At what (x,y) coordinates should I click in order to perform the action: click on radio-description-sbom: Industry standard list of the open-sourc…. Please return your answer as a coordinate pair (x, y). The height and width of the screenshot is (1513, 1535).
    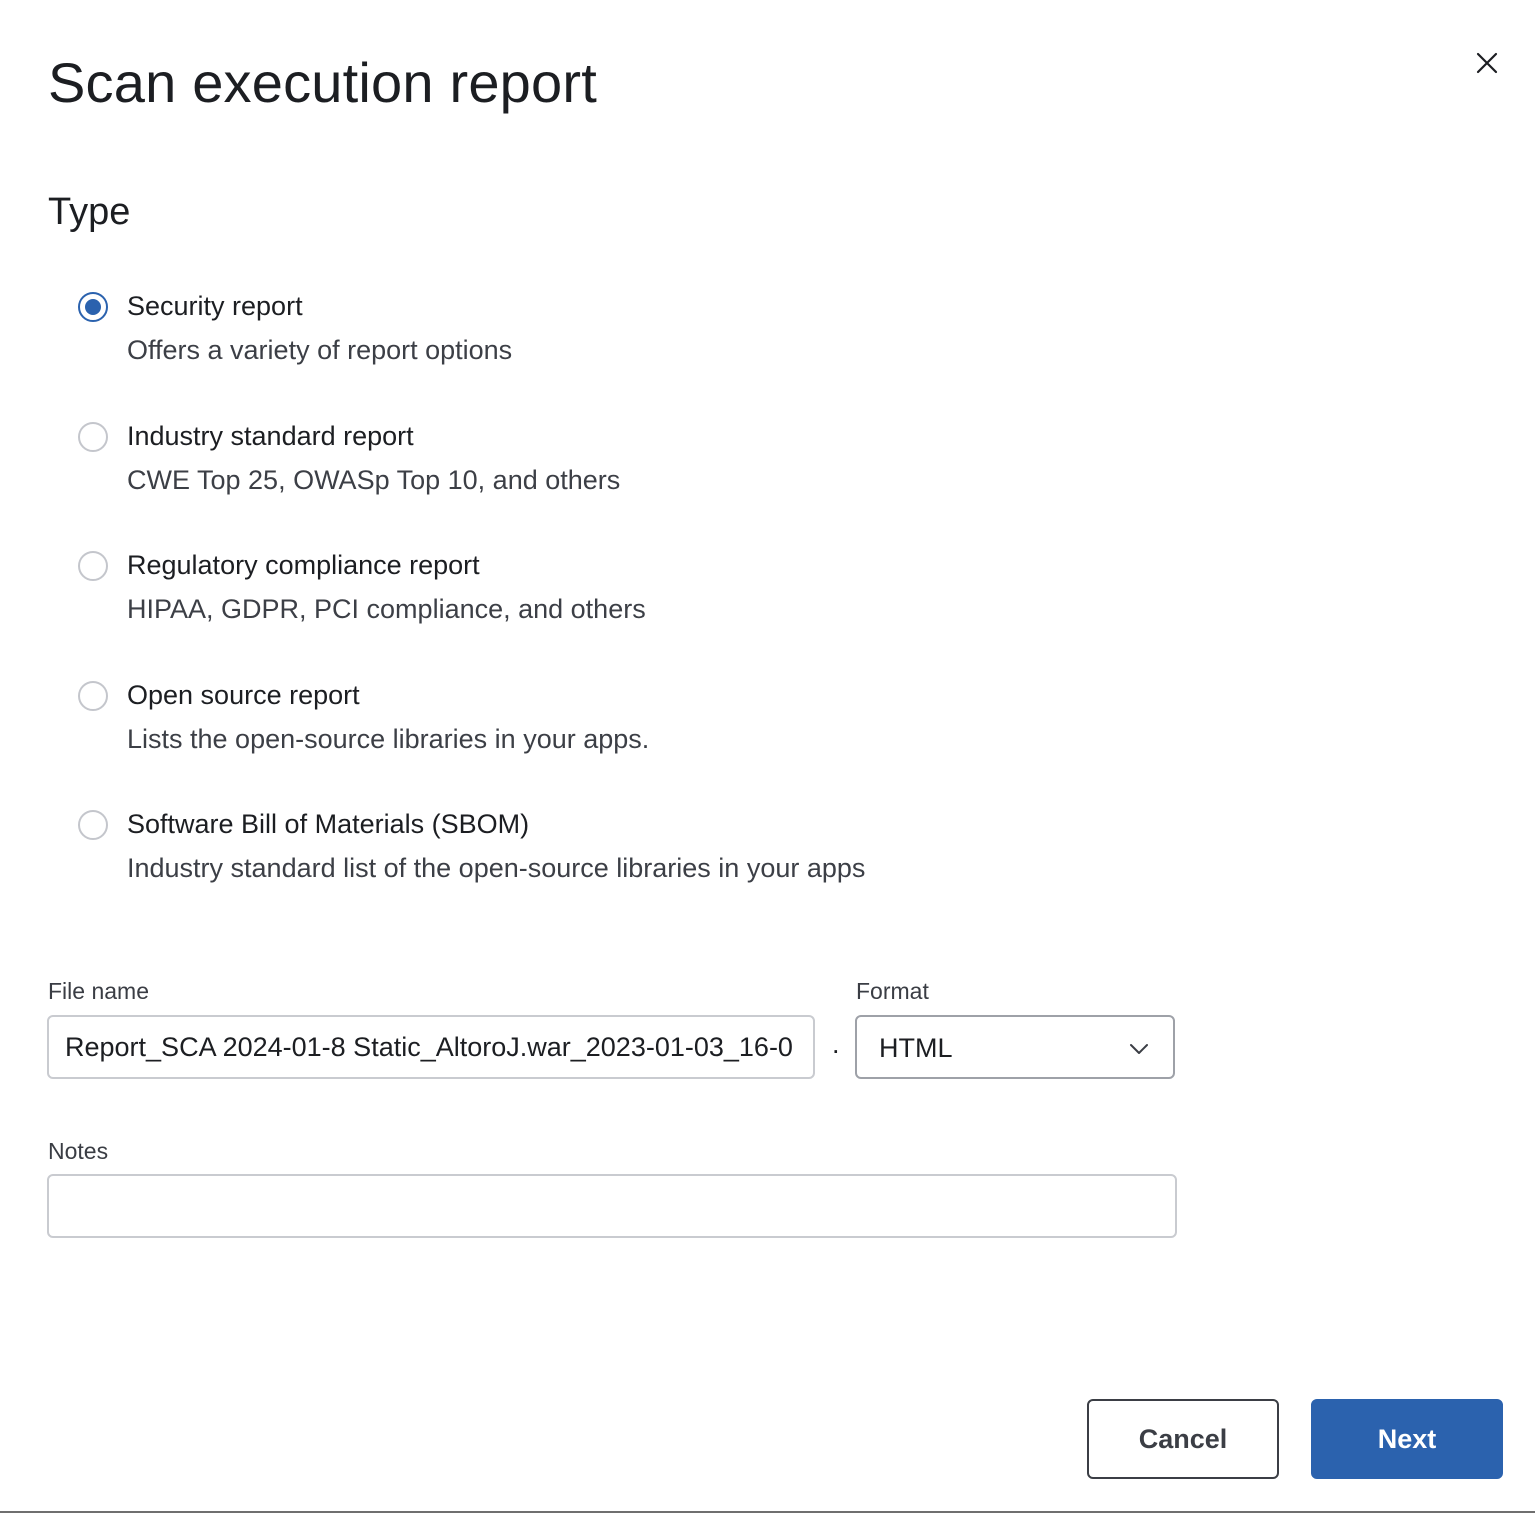
    Looking at the image, I should click on (496, 868).